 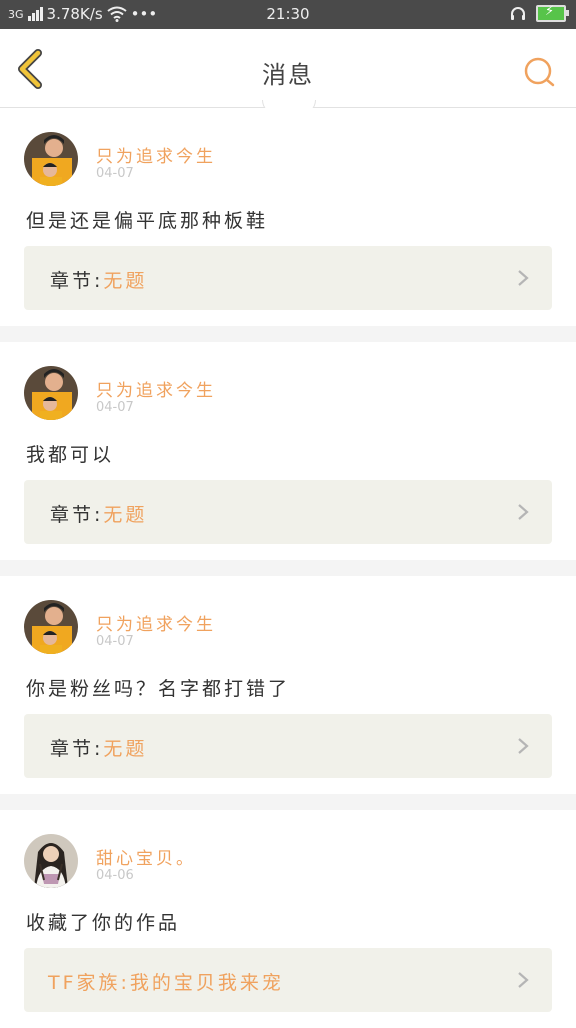 What do you see at coordinates (552, 13) in the screenshot?
I see `battery-charging-icon: ⚡` at bounding box center [552, 13].